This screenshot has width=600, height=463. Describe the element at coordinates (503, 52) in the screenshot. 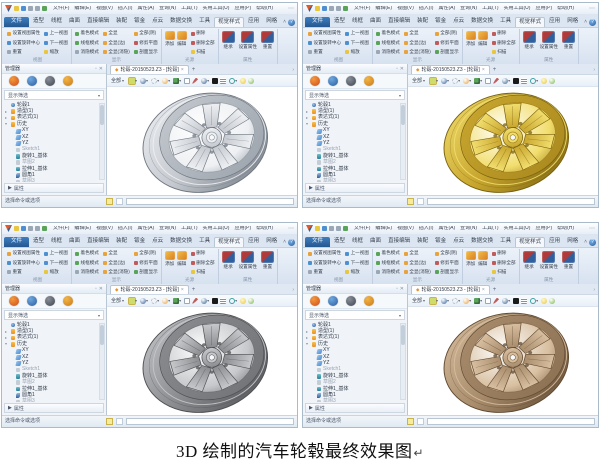

I see `ribbon-button: 扫描` at that location.